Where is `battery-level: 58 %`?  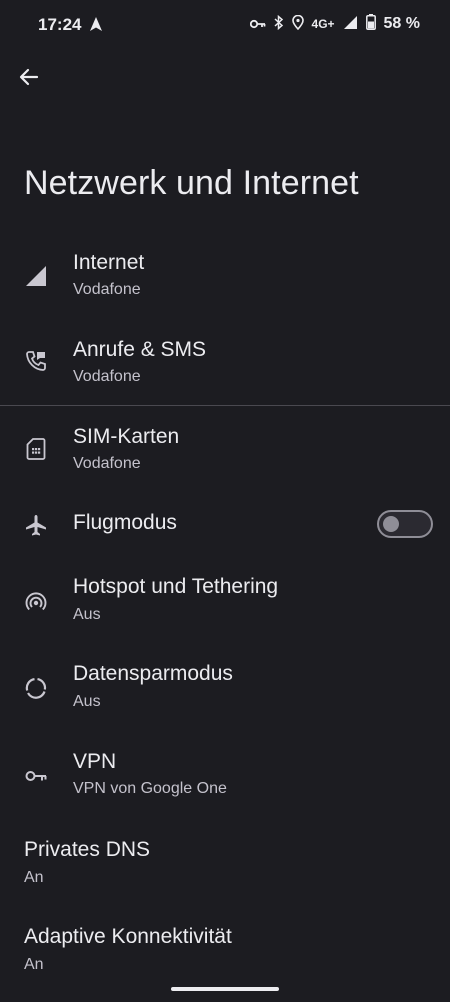
battery-level: 58 % is located at coordinates (401, 23).